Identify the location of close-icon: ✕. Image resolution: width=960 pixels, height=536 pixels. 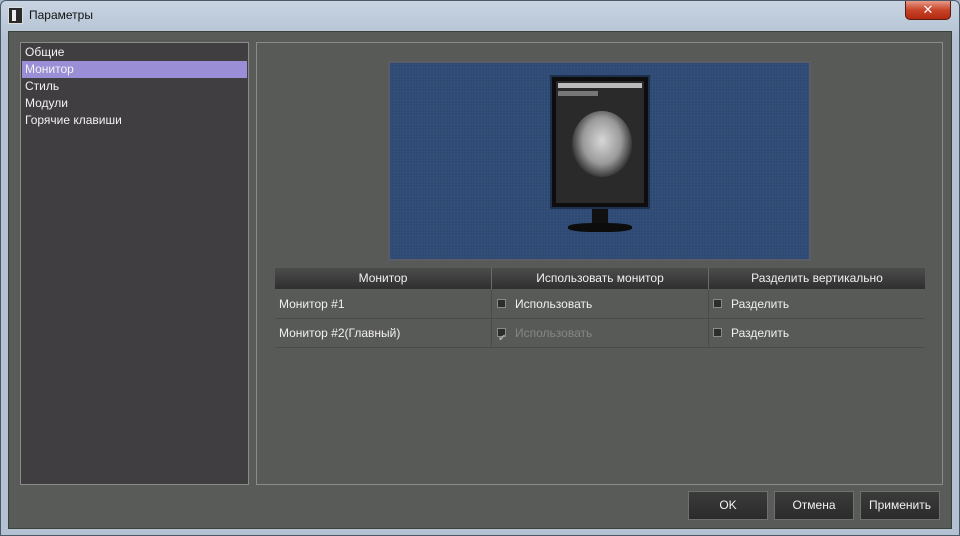
(928, 9).